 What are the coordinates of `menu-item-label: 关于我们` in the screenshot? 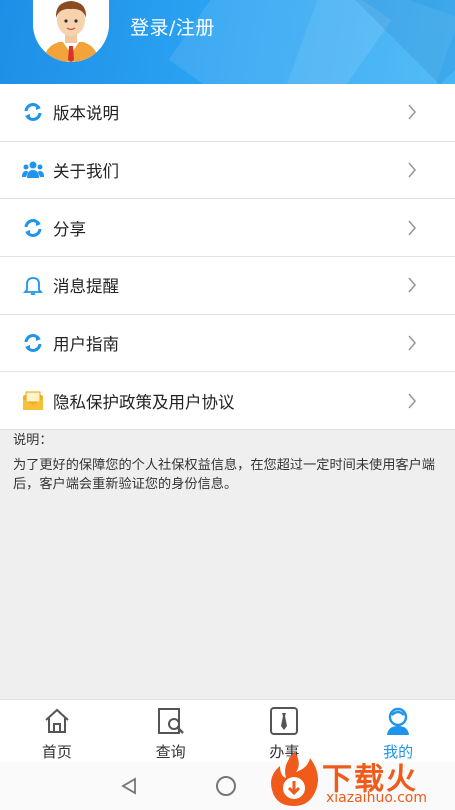 It's located at (86, 172).